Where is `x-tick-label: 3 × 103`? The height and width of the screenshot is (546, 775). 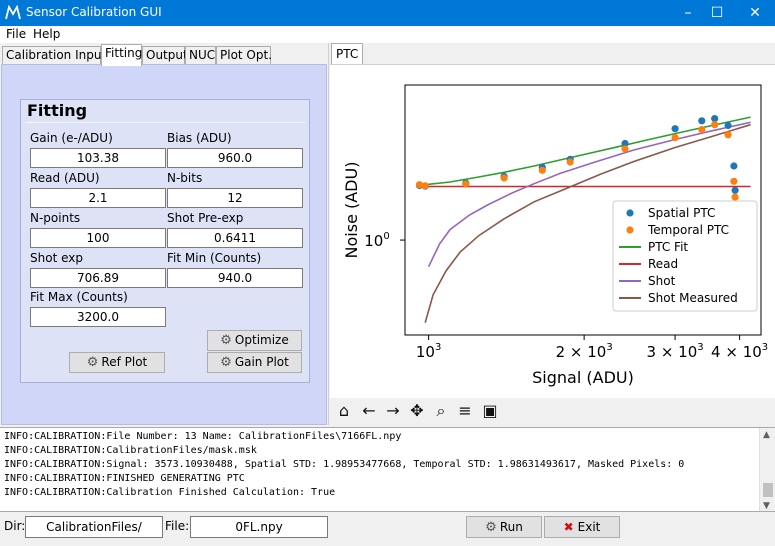
x-tick-label: 3 × 103 is located at coordinates (675, 351).